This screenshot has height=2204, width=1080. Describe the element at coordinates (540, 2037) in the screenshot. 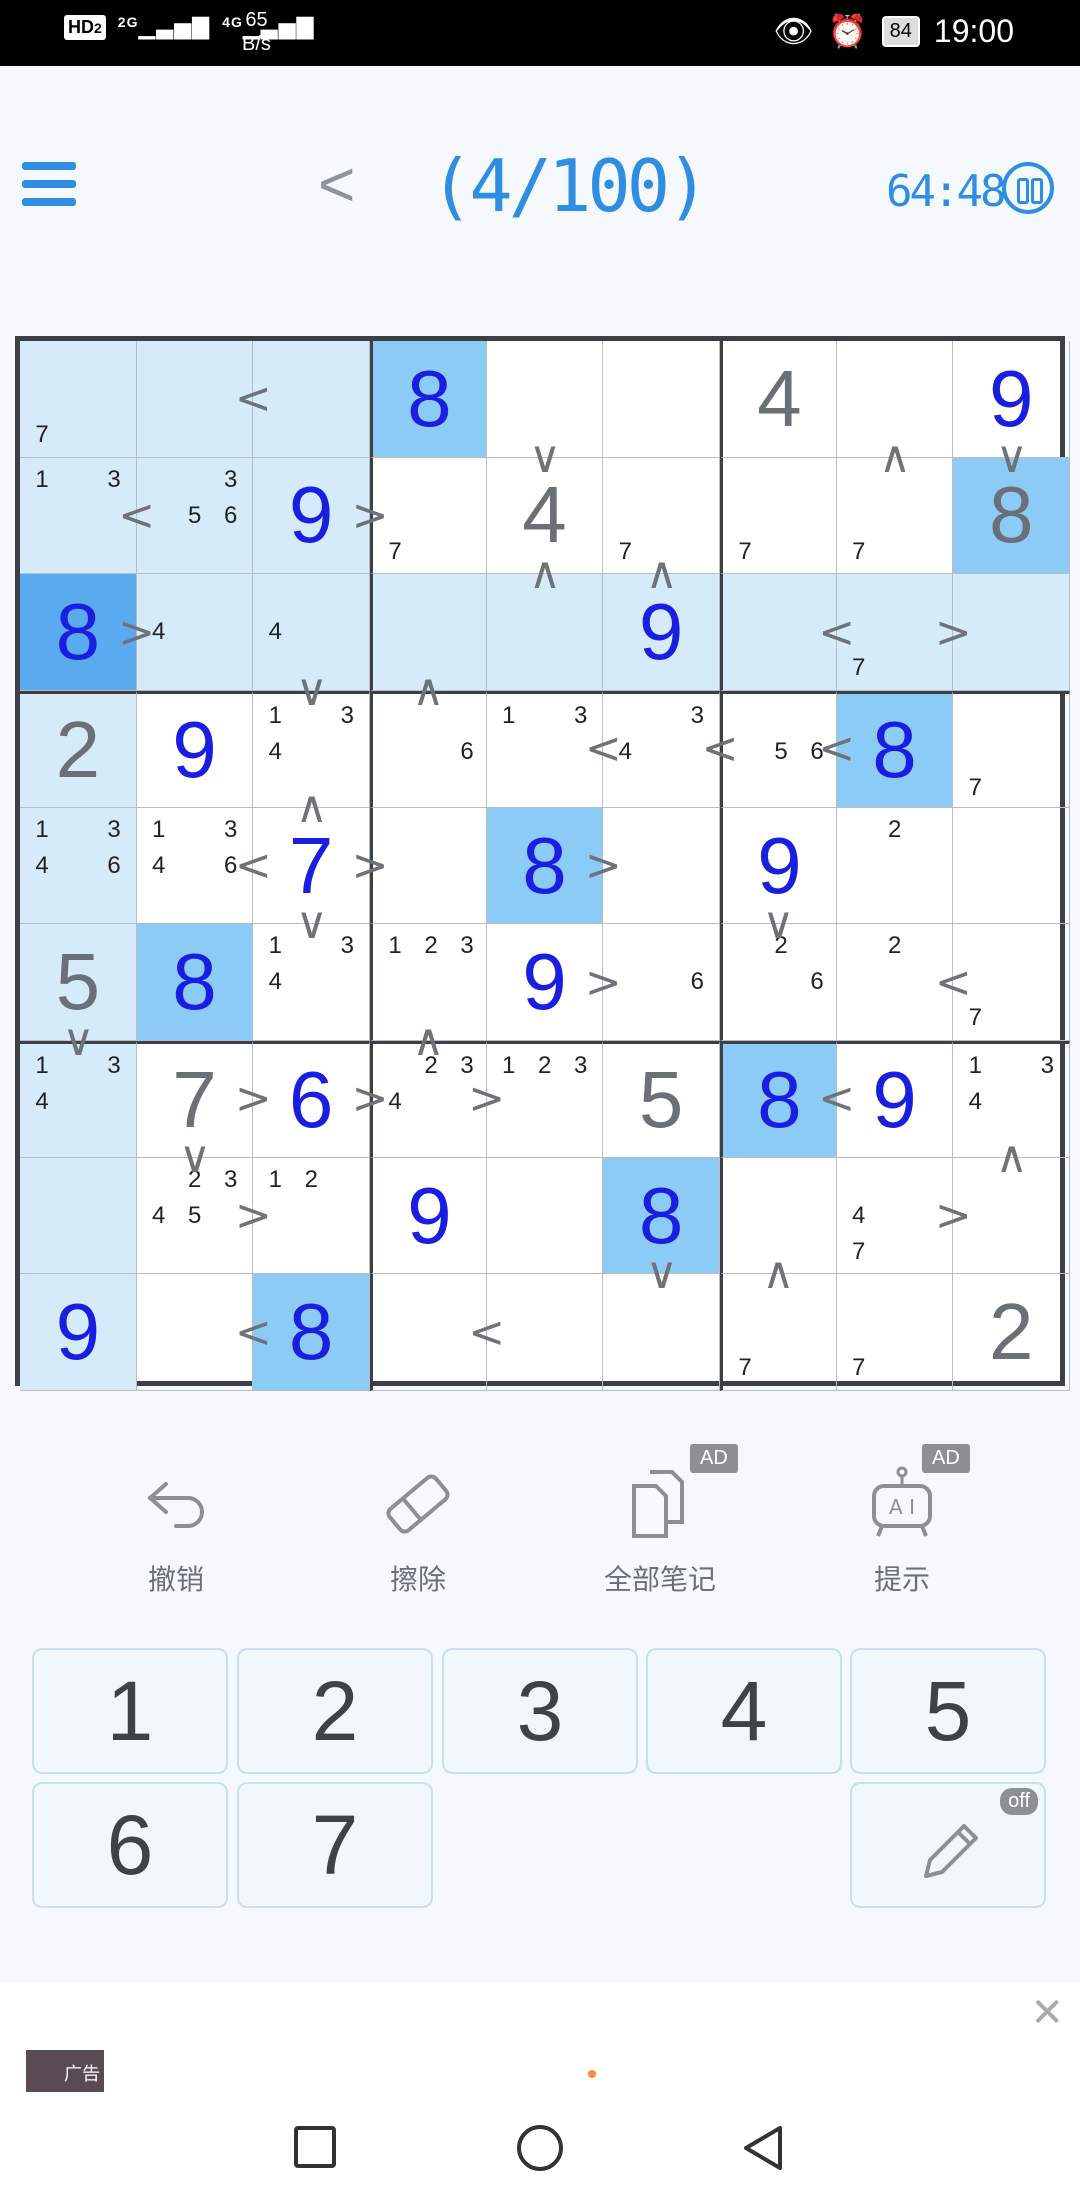

I see `ad-banner: ✕ 广告` at that location.